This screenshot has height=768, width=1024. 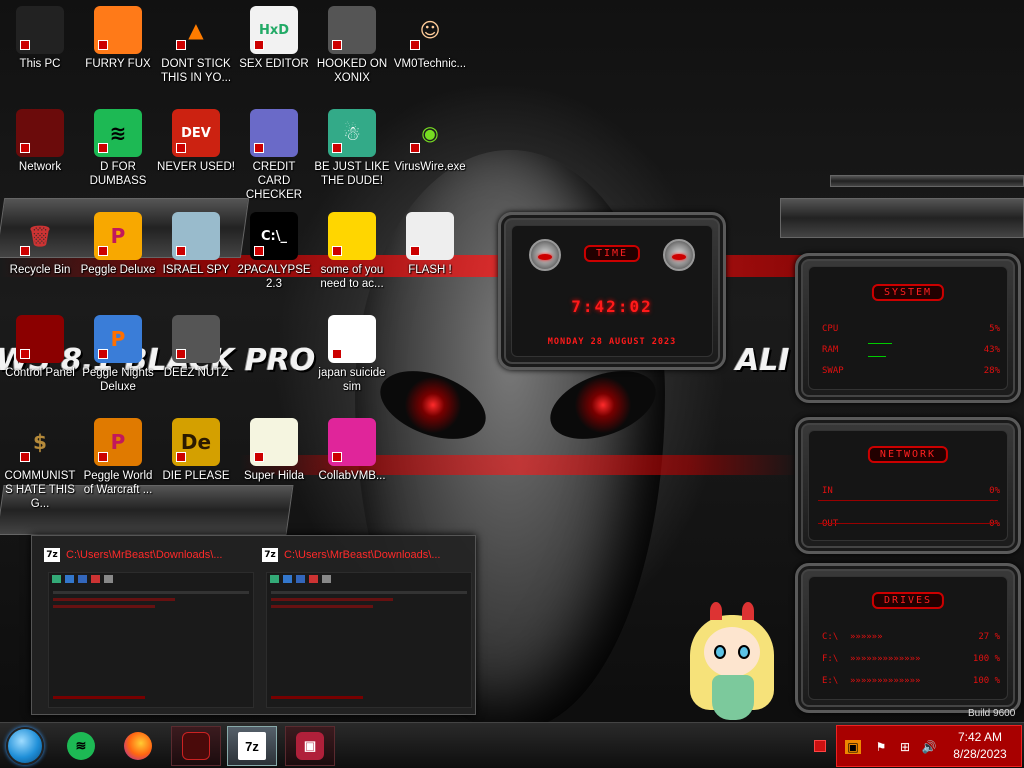 What do you see at coordinates (612, 291) in the screenshot?
I see `time-widget: TIME 7:42:02 MONDAY 28 AUGUST 2023` at bounding box center [612, 291].